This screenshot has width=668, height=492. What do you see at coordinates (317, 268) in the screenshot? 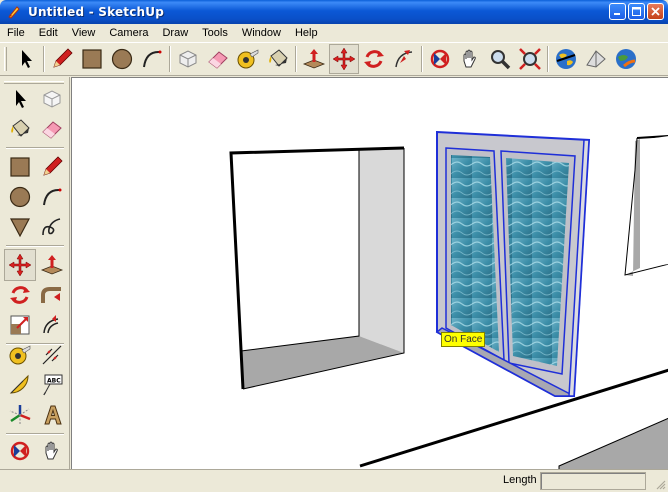
I see `wall-opening-left` at bounding box center [317, 268].